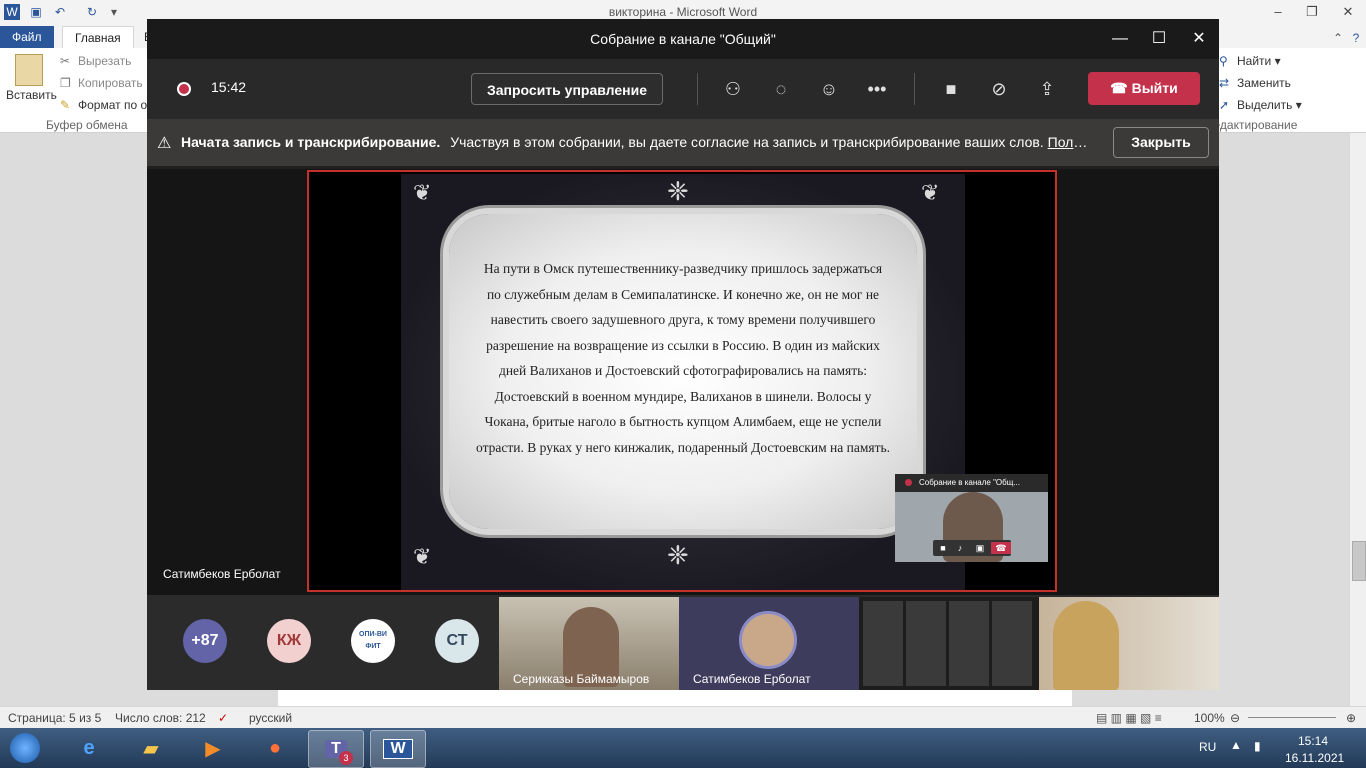  I want to click on clock-time: 15:14, so click(1313, 741).